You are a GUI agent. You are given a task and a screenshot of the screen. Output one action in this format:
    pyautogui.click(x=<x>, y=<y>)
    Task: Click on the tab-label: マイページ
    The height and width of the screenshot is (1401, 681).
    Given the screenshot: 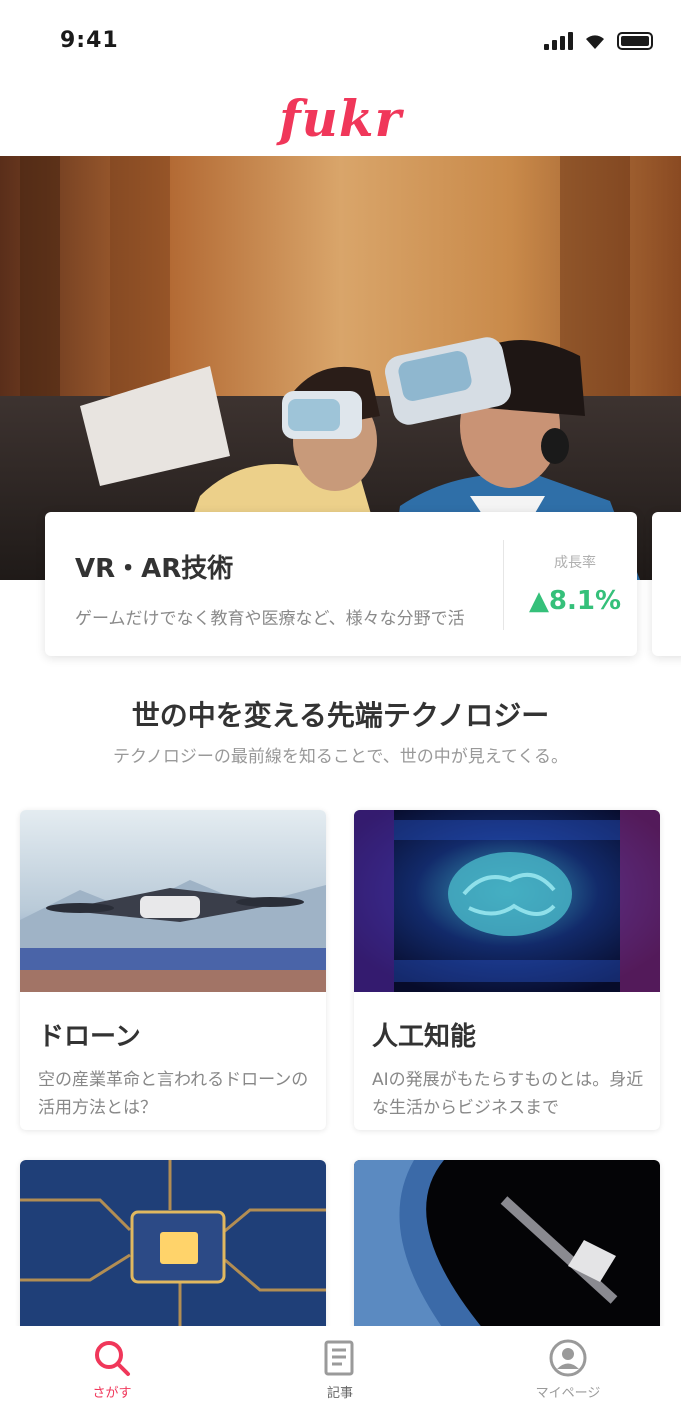 What is the action you would take?
    pyautogui.click(x=568, y=1393)
    